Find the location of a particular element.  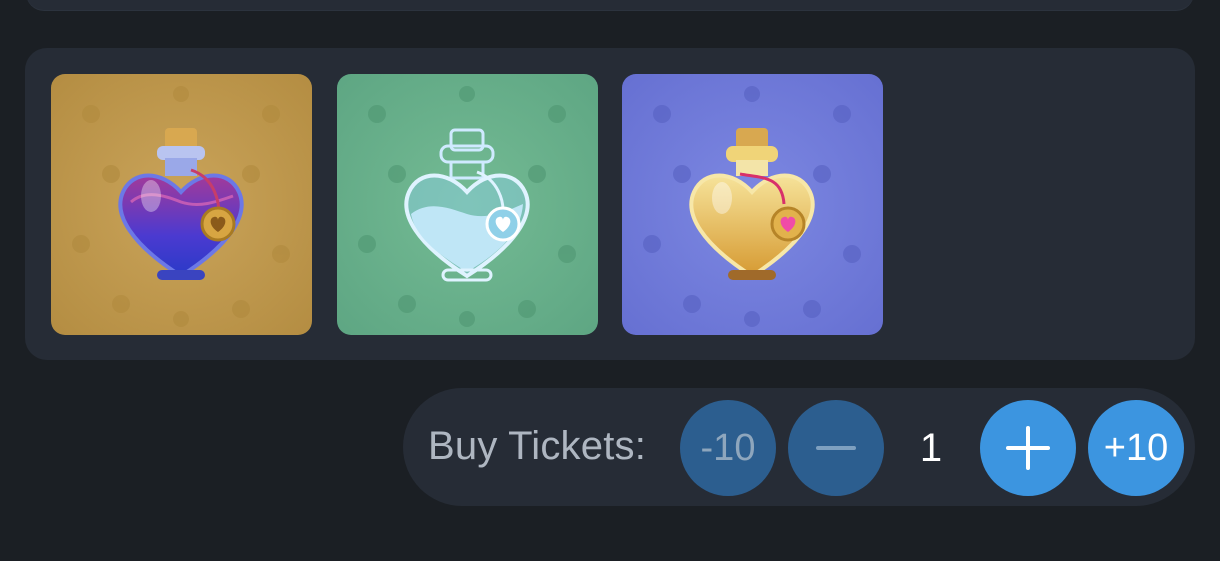

item-card-purple-potion is located at coordinates (181, 204).